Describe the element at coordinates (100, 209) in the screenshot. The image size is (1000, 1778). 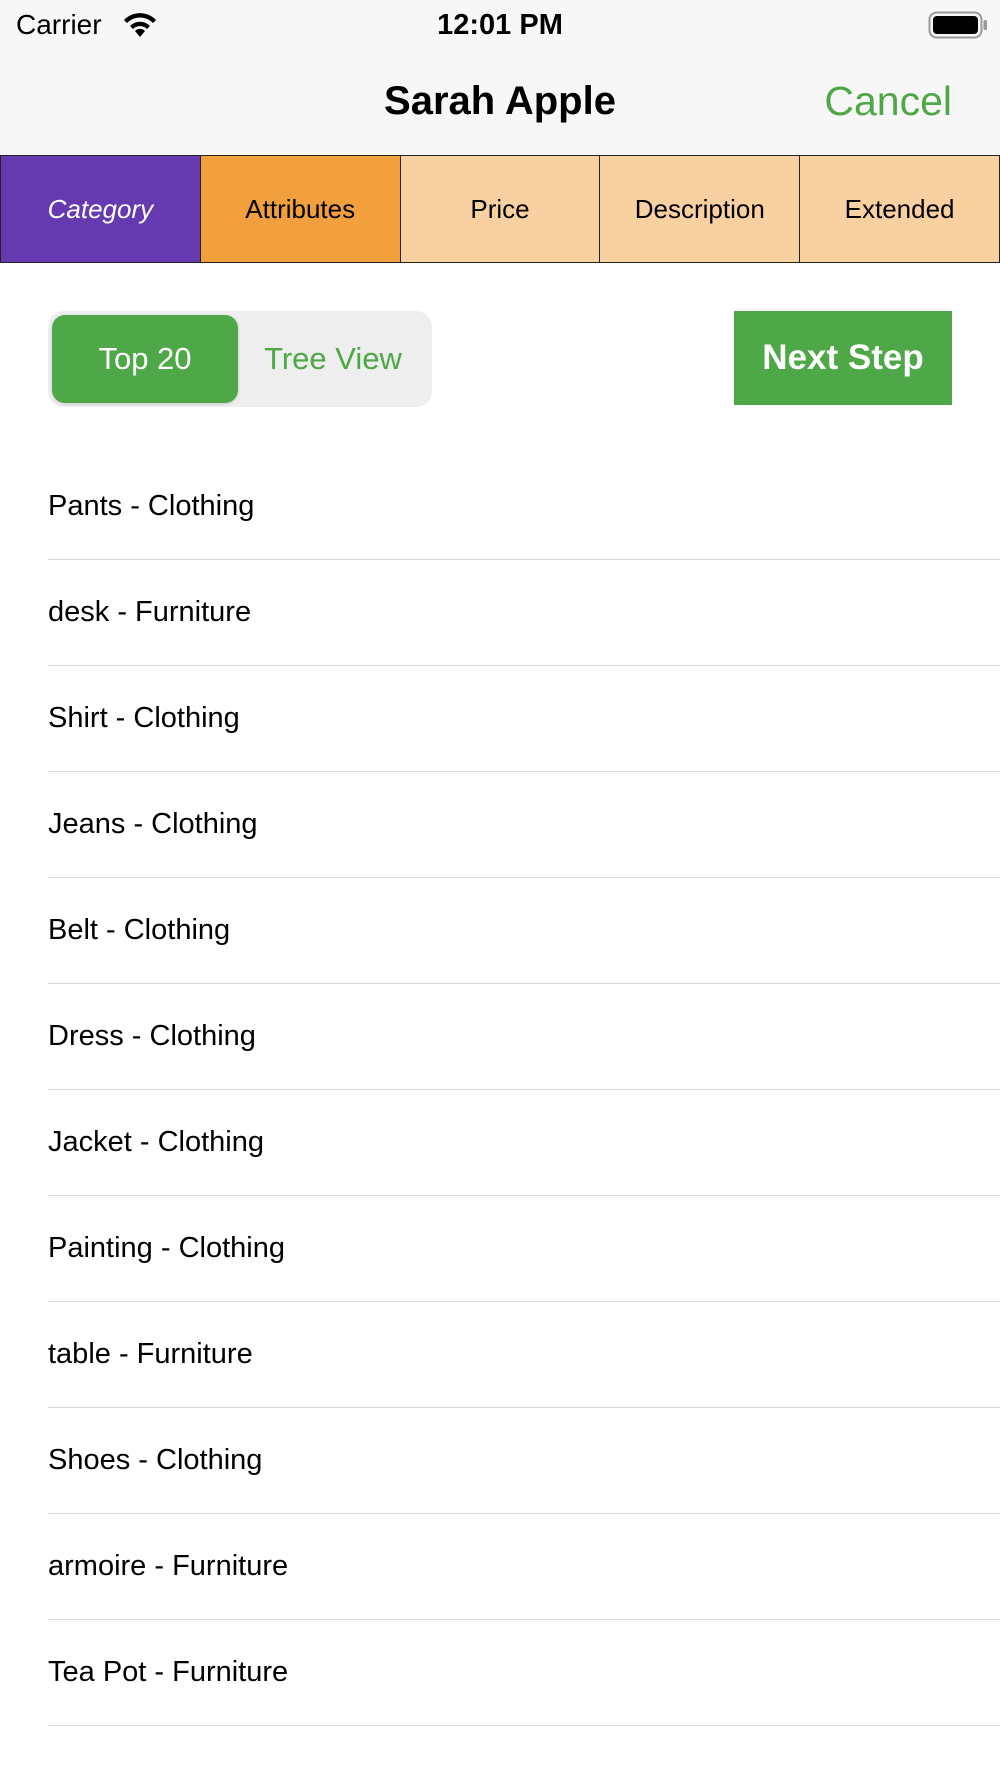
I see `tab-category: Category` at that location.